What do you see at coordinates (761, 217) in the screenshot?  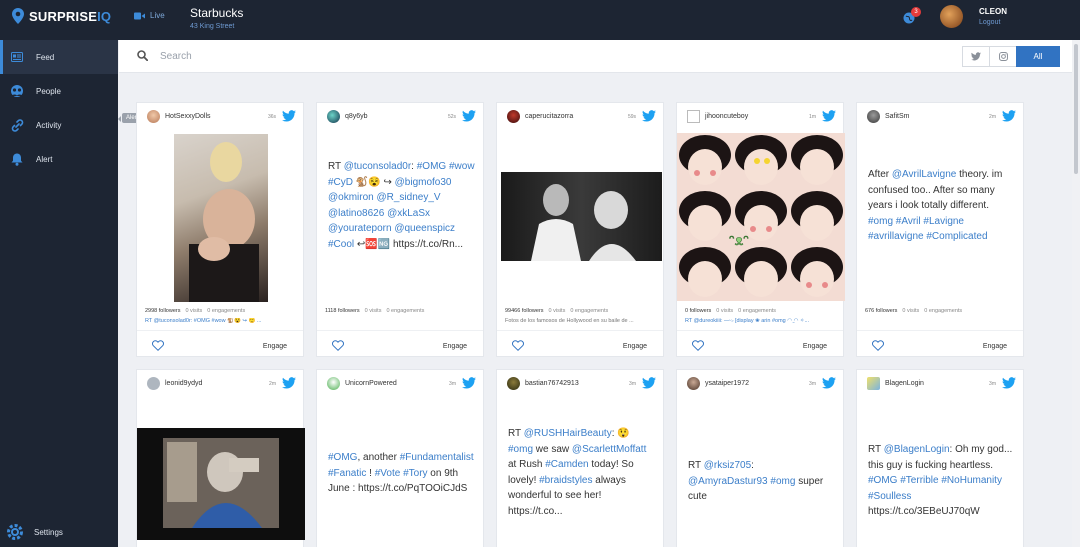 I see `post-image: ᵔᴥᵔ` at bounding box center [761, 217].